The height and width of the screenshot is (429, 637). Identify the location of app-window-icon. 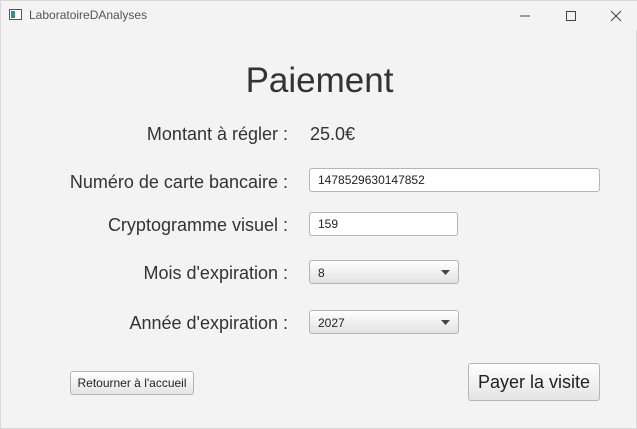
(15, 14).